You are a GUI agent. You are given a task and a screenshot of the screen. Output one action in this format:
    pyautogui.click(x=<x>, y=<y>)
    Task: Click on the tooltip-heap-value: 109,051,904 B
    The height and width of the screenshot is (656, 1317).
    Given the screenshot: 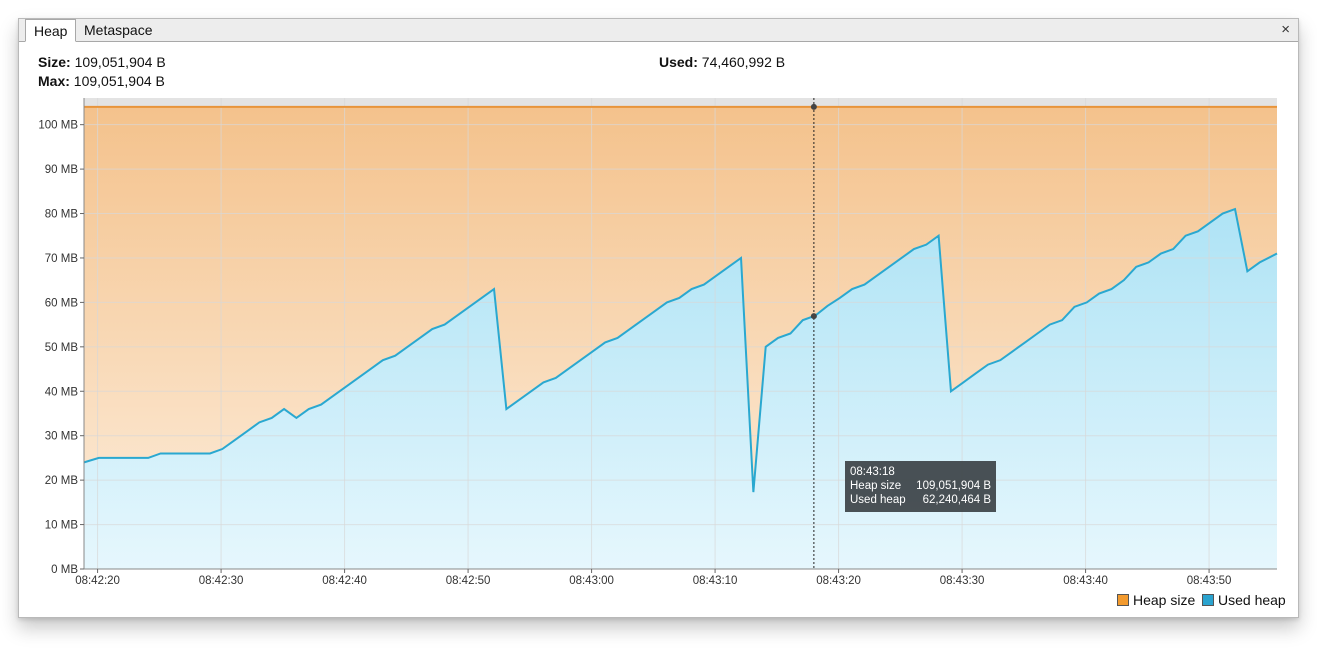 What is the action you would take?
    pyautogui.click(x=953, y=486)
    